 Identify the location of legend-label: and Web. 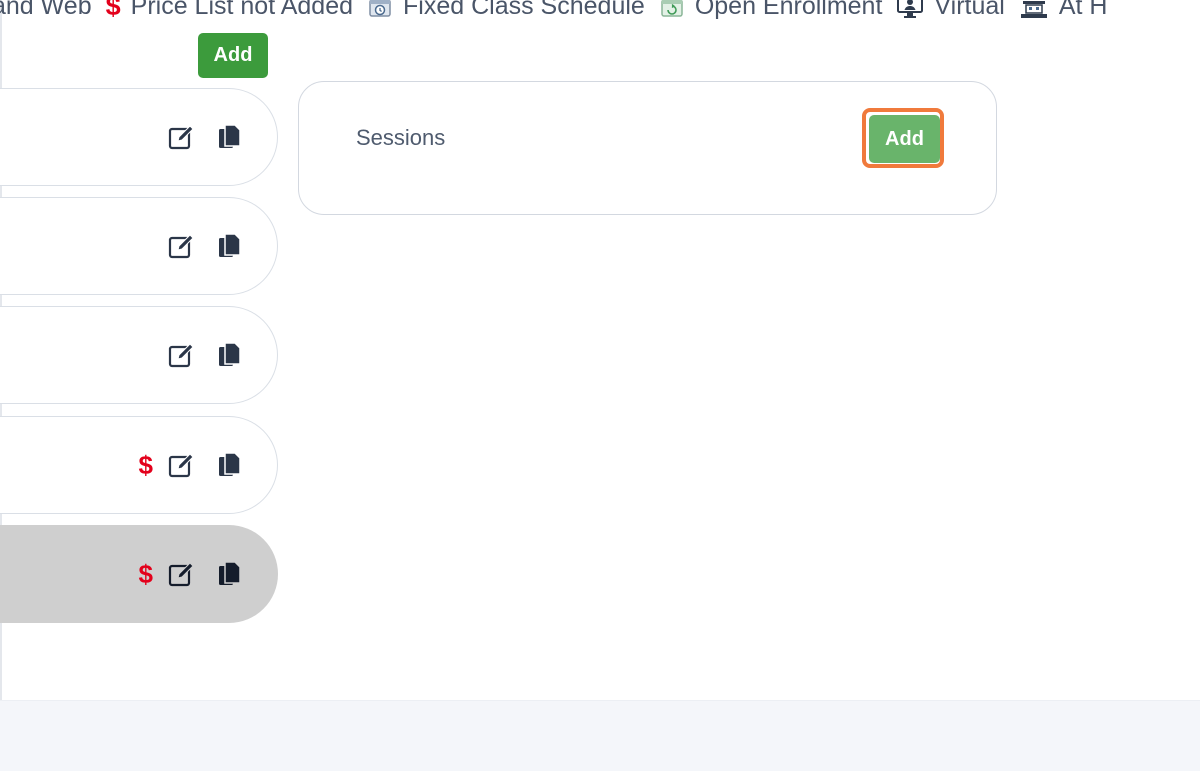
(46, 10).